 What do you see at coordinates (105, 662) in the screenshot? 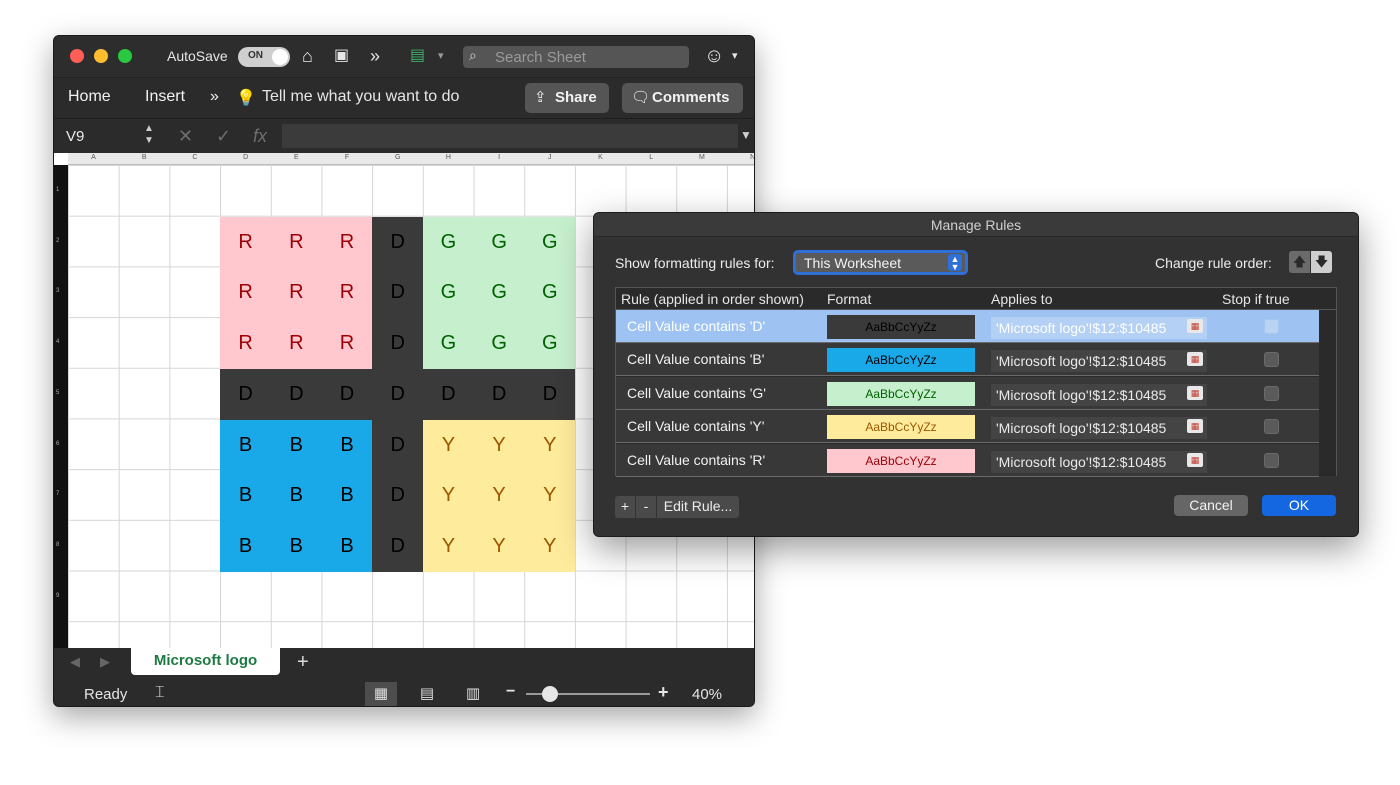
I see `next-sheet-icon: ▶` at bounding box center [105, 662].